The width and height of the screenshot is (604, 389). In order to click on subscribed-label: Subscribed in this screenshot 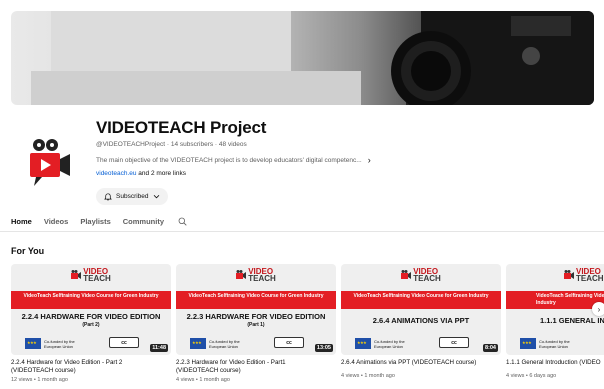, I will do `click(132, 196)`.